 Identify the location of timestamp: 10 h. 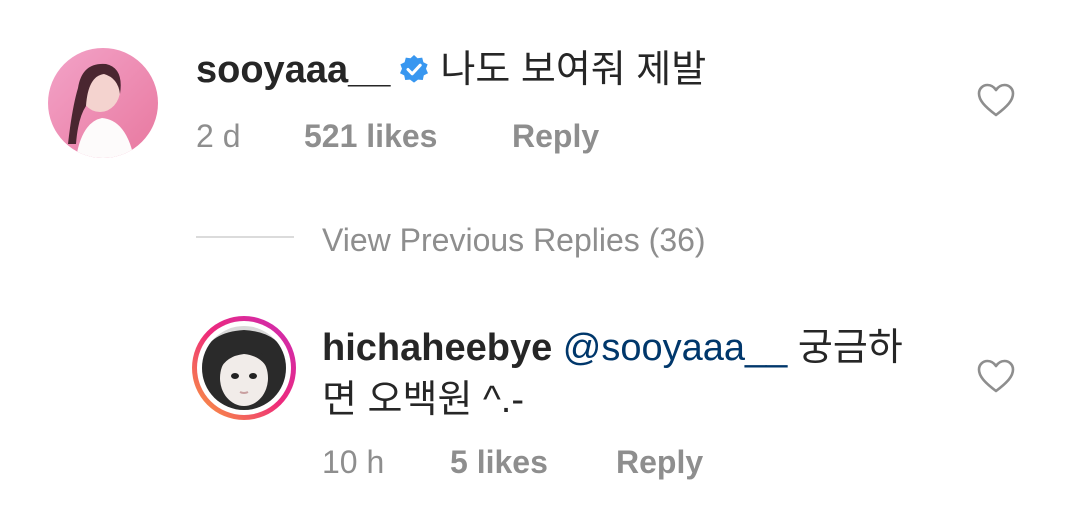
(353, 462).